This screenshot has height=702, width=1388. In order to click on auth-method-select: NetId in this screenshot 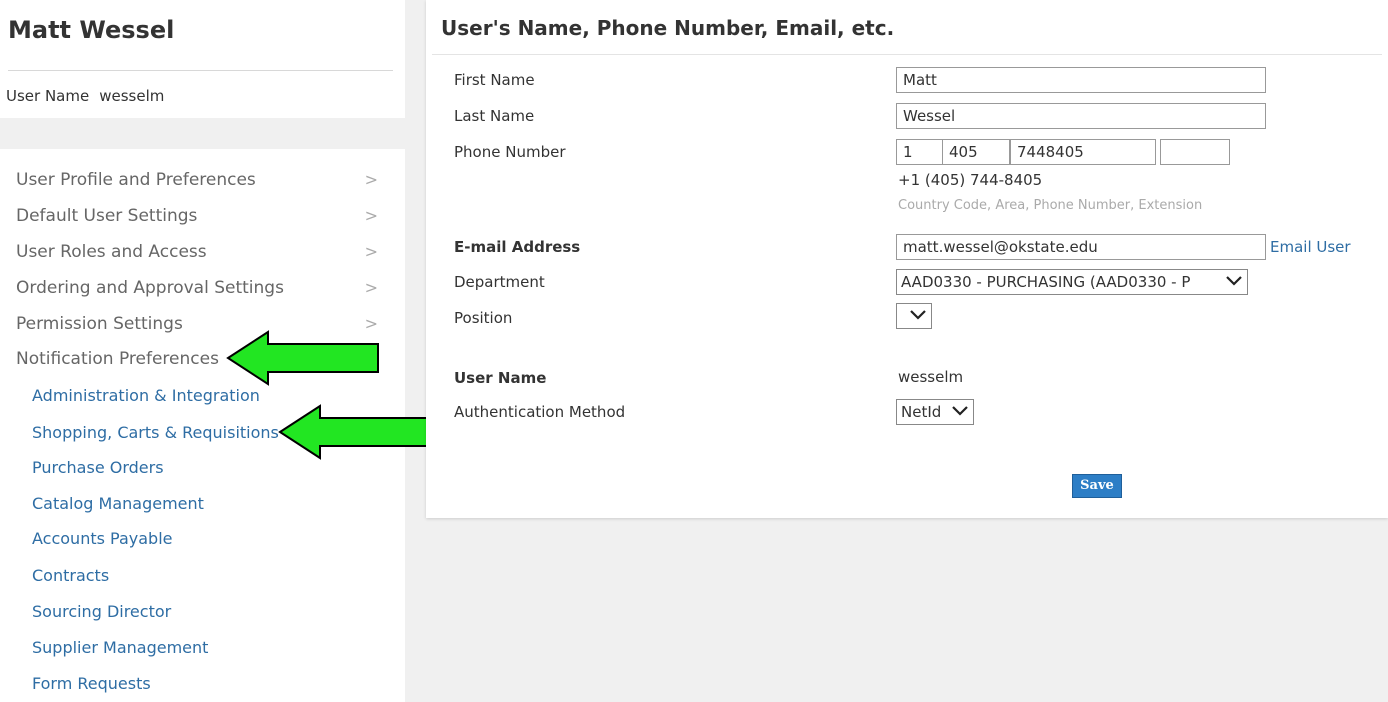, I will do `click(935, 412)`.